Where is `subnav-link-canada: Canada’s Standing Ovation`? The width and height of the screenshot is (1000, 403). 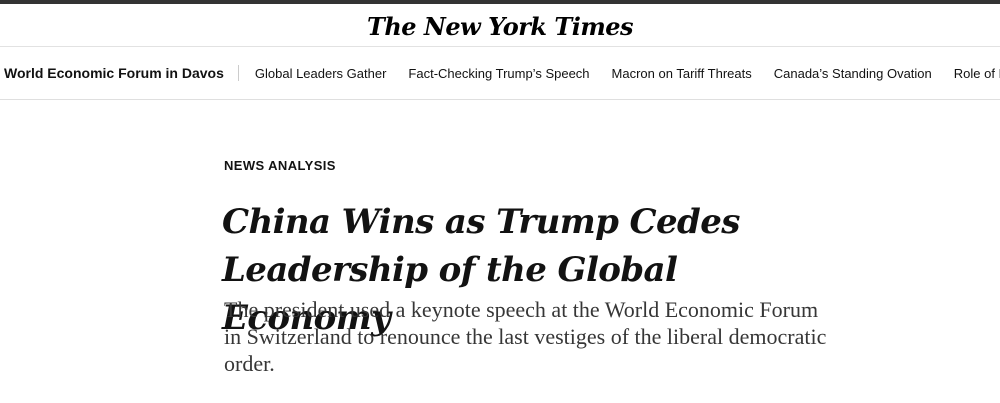 subnav-link-canada: Canada’s Standing Ovation is located at coordinates (853, 73).